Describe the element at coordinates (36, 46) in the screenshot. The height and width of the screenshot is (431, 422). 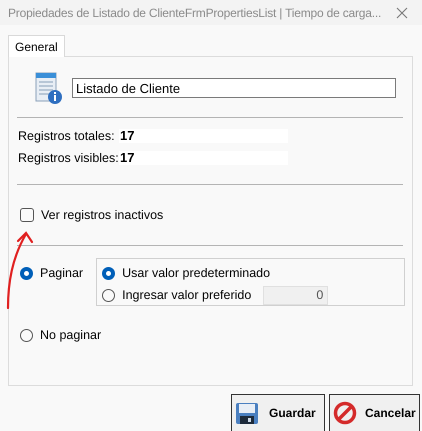
I see `tab: General` at that location.